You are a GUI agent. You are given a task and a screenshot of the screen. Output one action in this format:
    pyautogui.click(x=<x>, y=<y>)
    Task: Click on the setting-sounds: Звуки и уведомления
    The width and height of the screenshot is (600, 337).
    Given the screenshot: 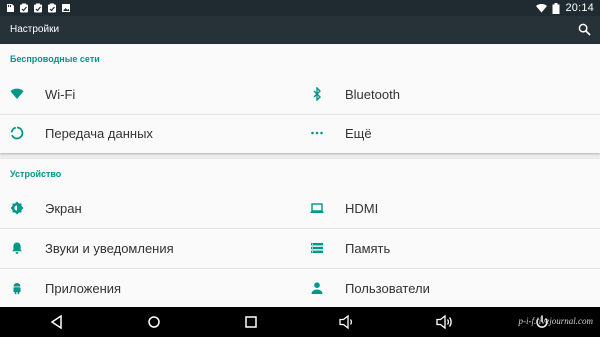 What is the action you would take?
    pyautogui.click(x=150, y=248)
    